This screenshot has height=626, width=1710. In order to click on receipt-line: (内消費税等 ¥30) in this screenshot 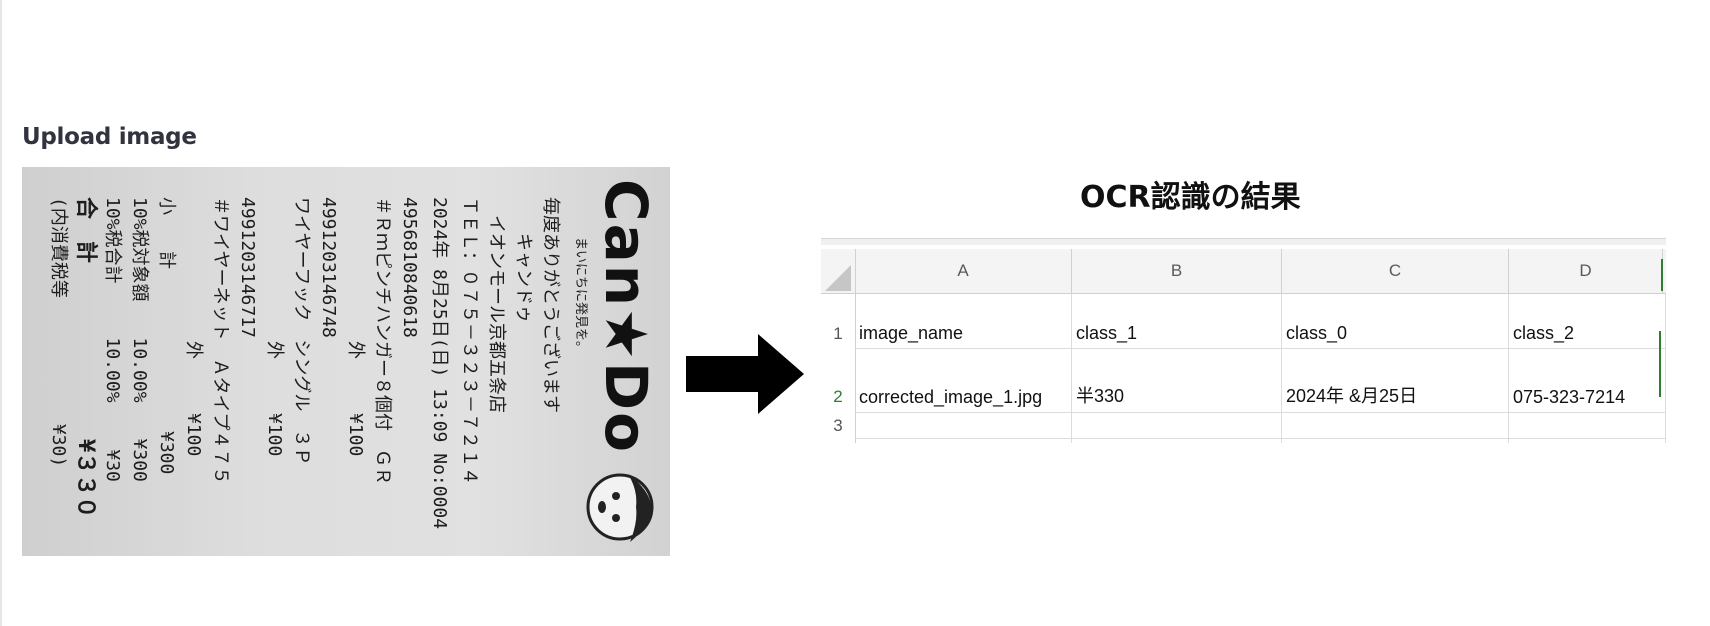, I will do `click(58, 332)`.